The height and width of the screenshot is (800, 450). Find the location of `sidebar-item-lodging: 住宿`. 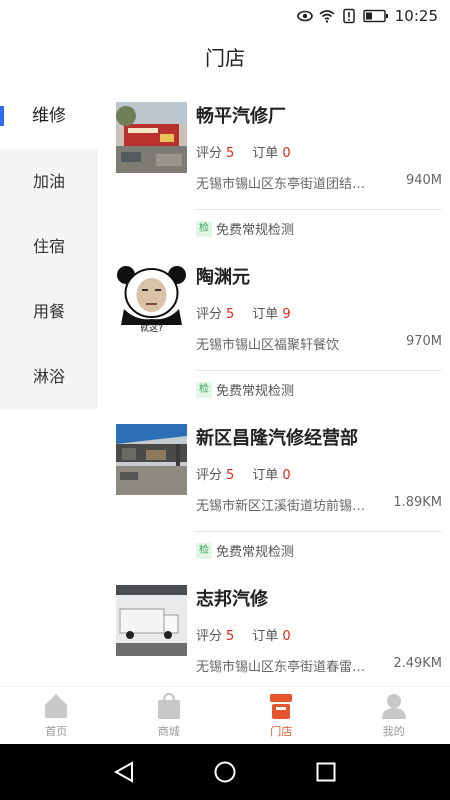

sidebar-item-lodging: 住宿 is located at coordinates (49, 246).